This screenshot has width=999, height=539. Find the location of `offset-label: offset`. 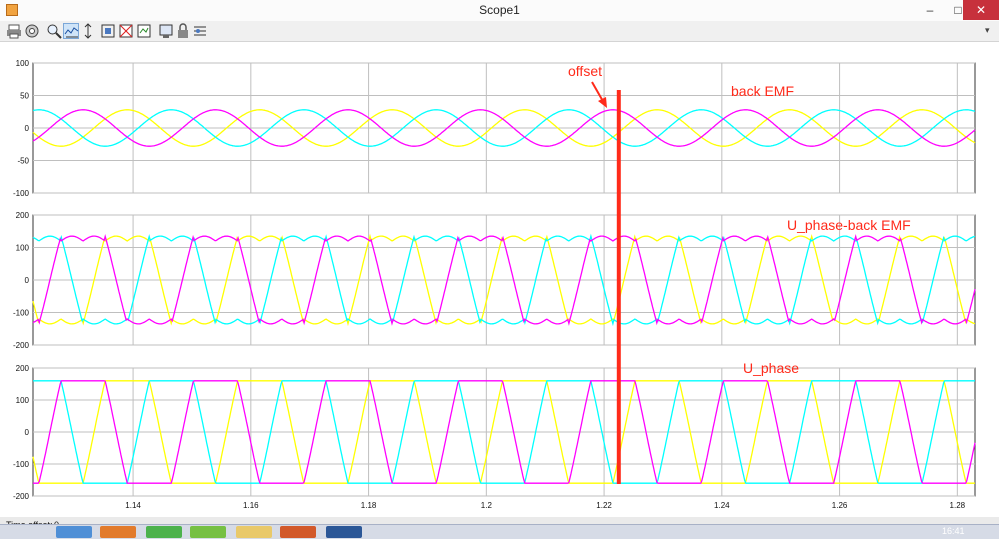

offset-label: offset is located at coordinates (585, 71).